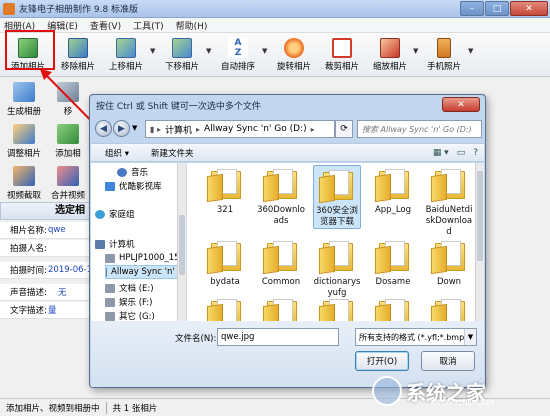 This screenshot has height=416, width=550. What do you see at coordinates (148, 25) in the screenshot?
I see `menu-tools: 工具(T)` at bounding box center [148, 25].